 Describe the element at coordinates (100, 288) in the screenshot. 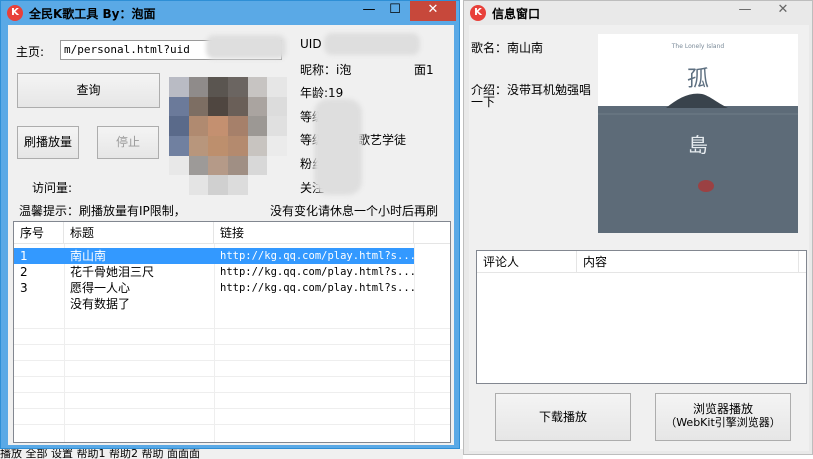

I see `cell-title: 愿得一人心` at that location.